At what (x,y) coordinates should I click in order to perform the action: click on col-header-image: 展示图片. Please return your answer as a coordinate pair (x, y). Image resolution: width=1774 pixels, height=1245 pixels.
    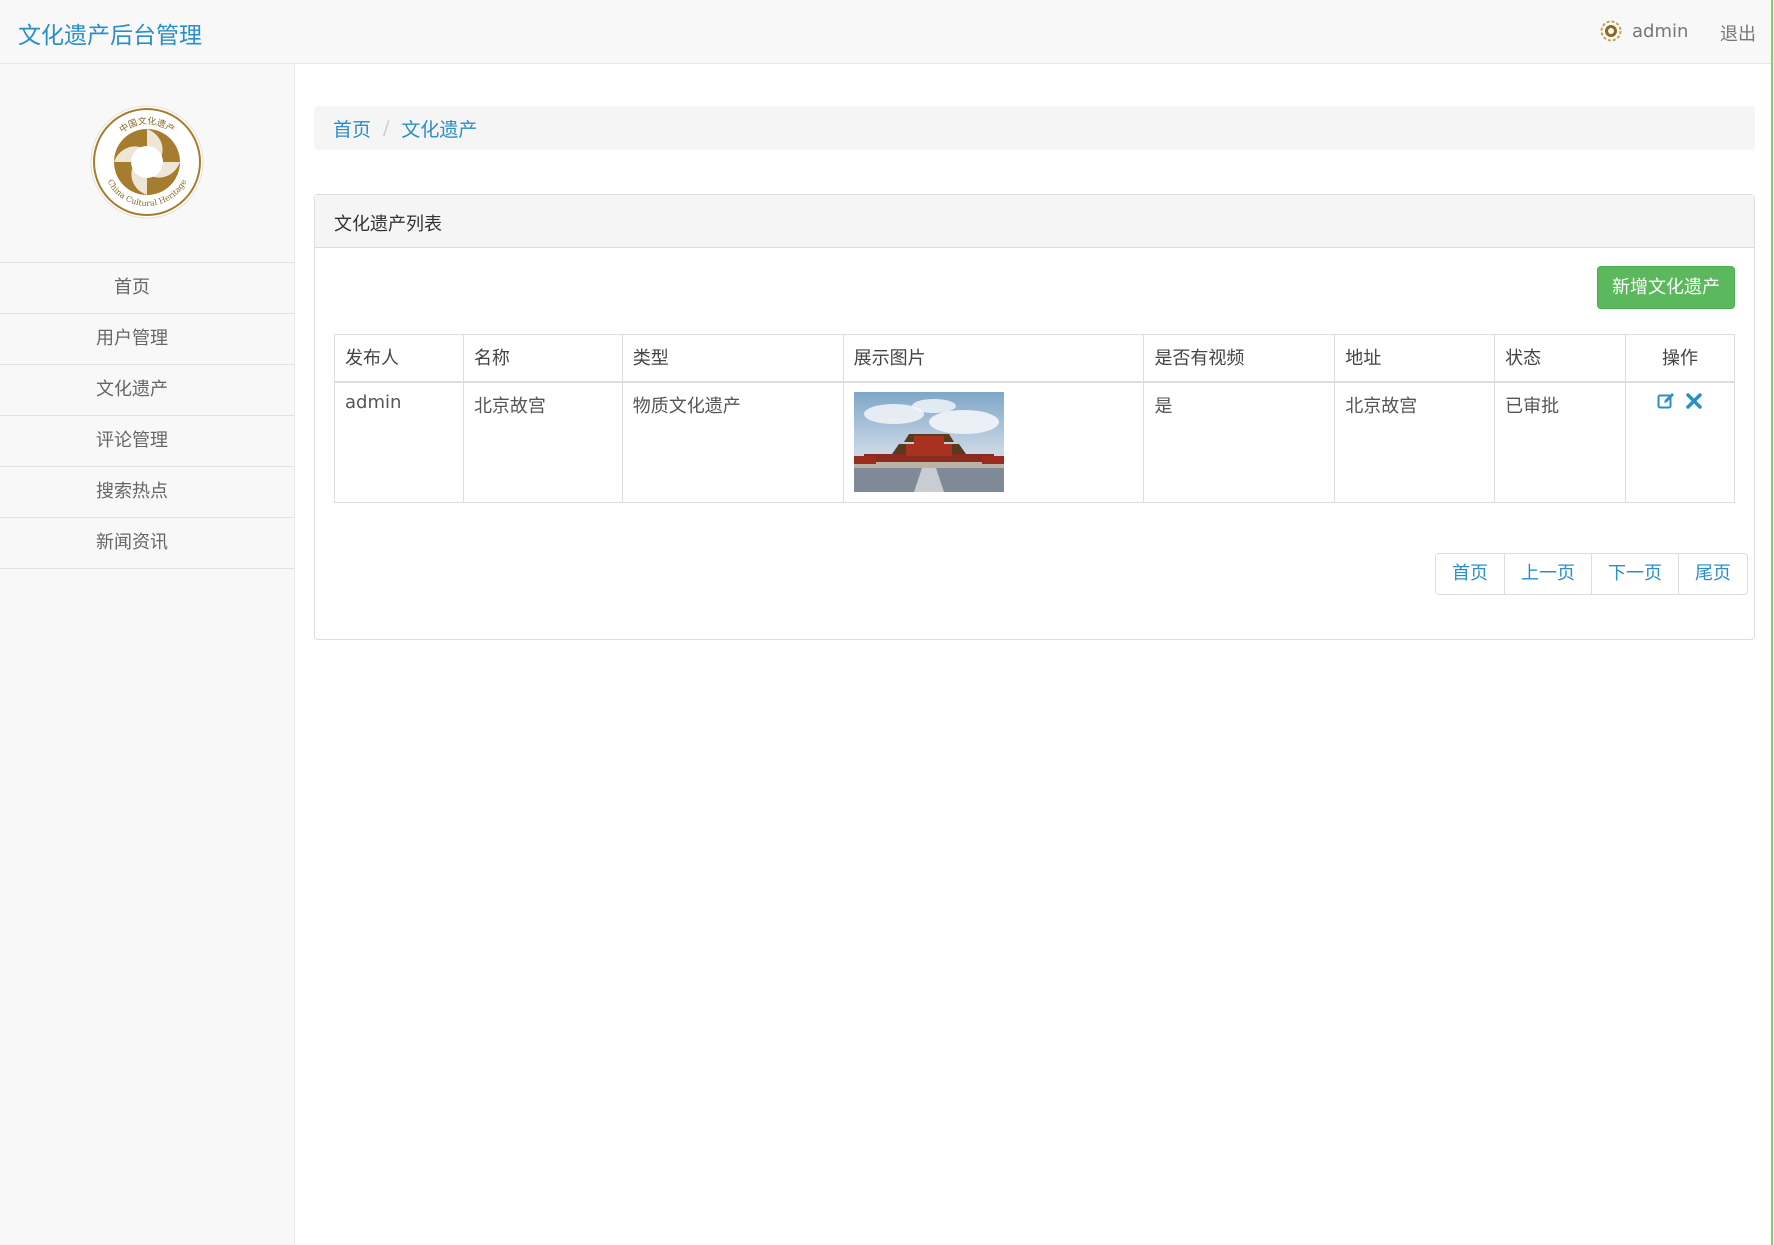
    Looking at the image, I should click on (993, 358).